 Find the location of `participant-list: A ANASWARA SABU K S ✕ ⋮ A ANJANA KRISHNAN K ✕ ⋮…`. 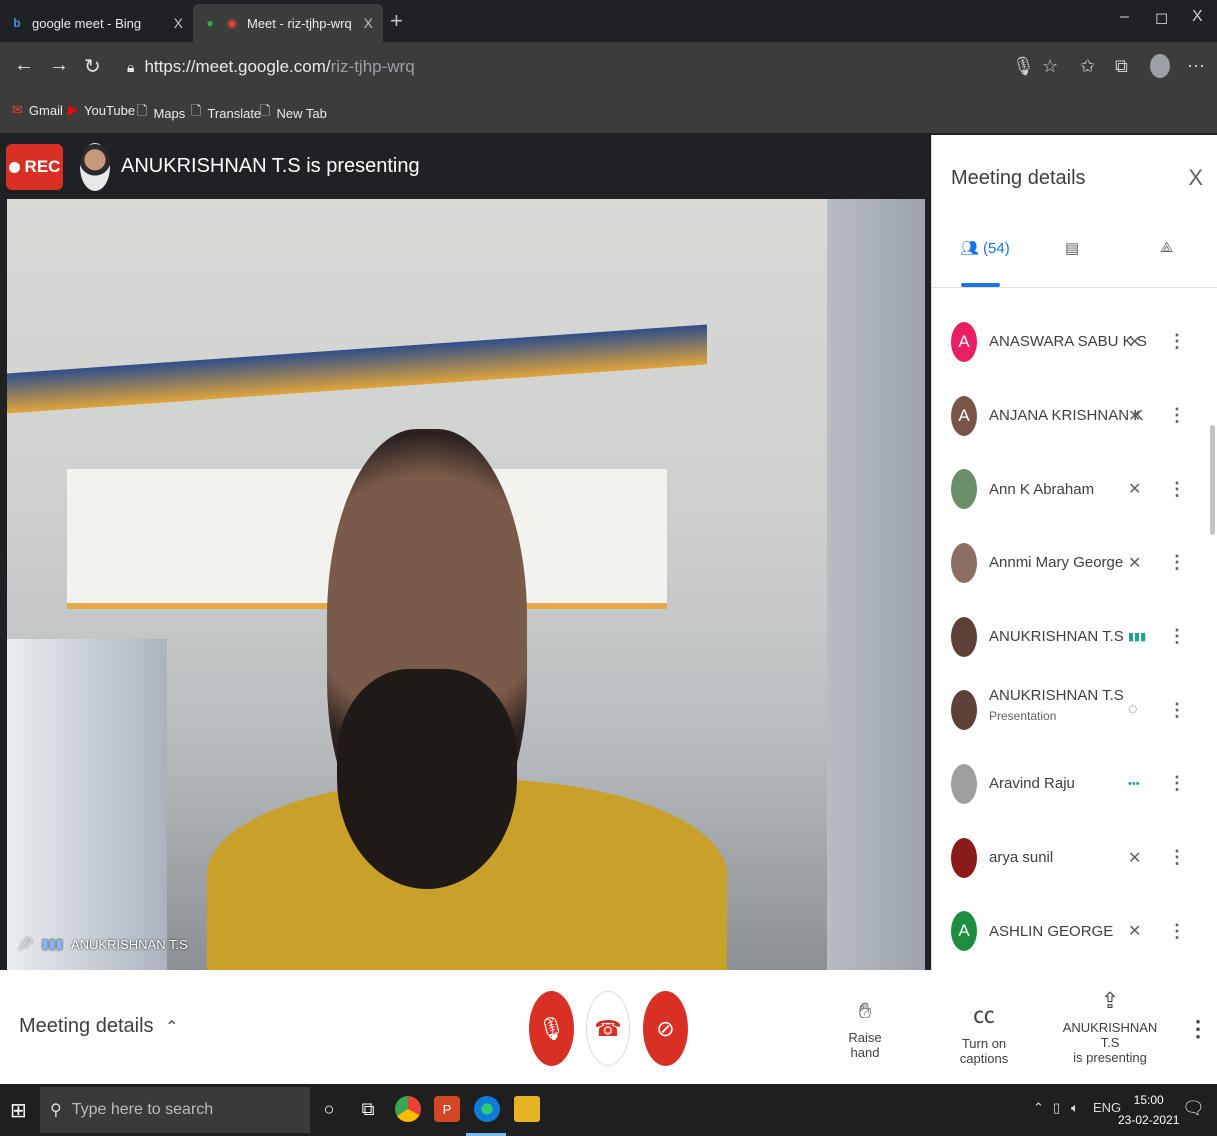

participant-list: A ANASWARA SABU K S ✕ ⋮ A ANJANA KRISHNAN K ✕ ⋮… is located at coordinates (1074, 636).